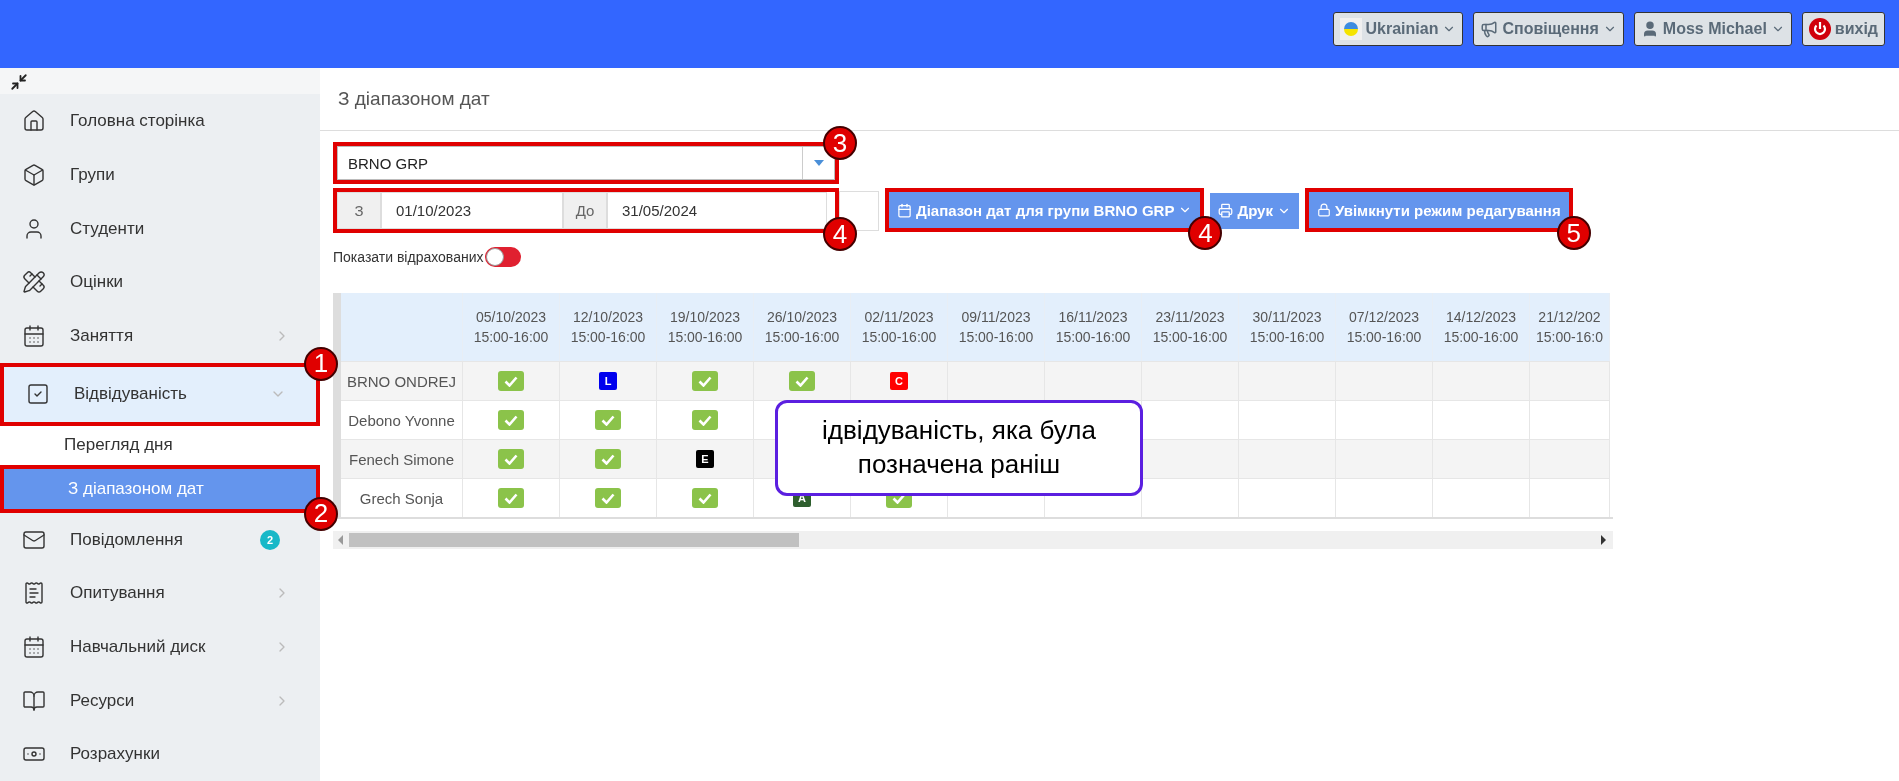 The height and width of the screenshot is (781, 1899). Describe the element at coordinates (359, 210) in the screenshot. I see `from-label: З` at that location.